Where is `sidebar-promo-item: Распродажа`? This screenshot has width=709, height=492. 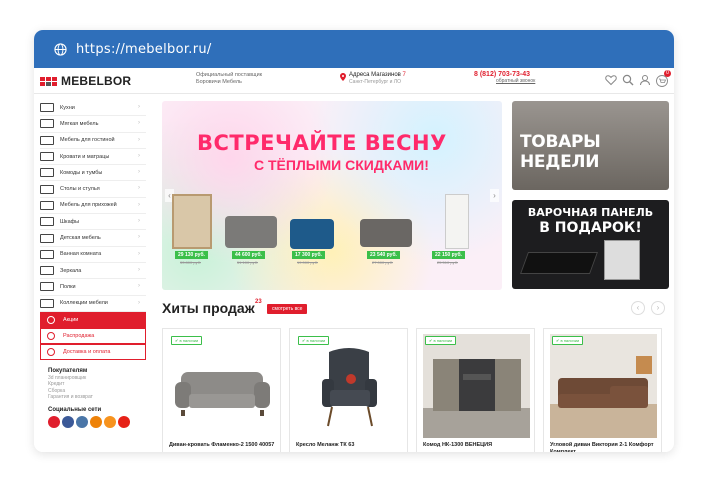
sidebar-promo-item: Распродажа is located at coordinates (93, 335).